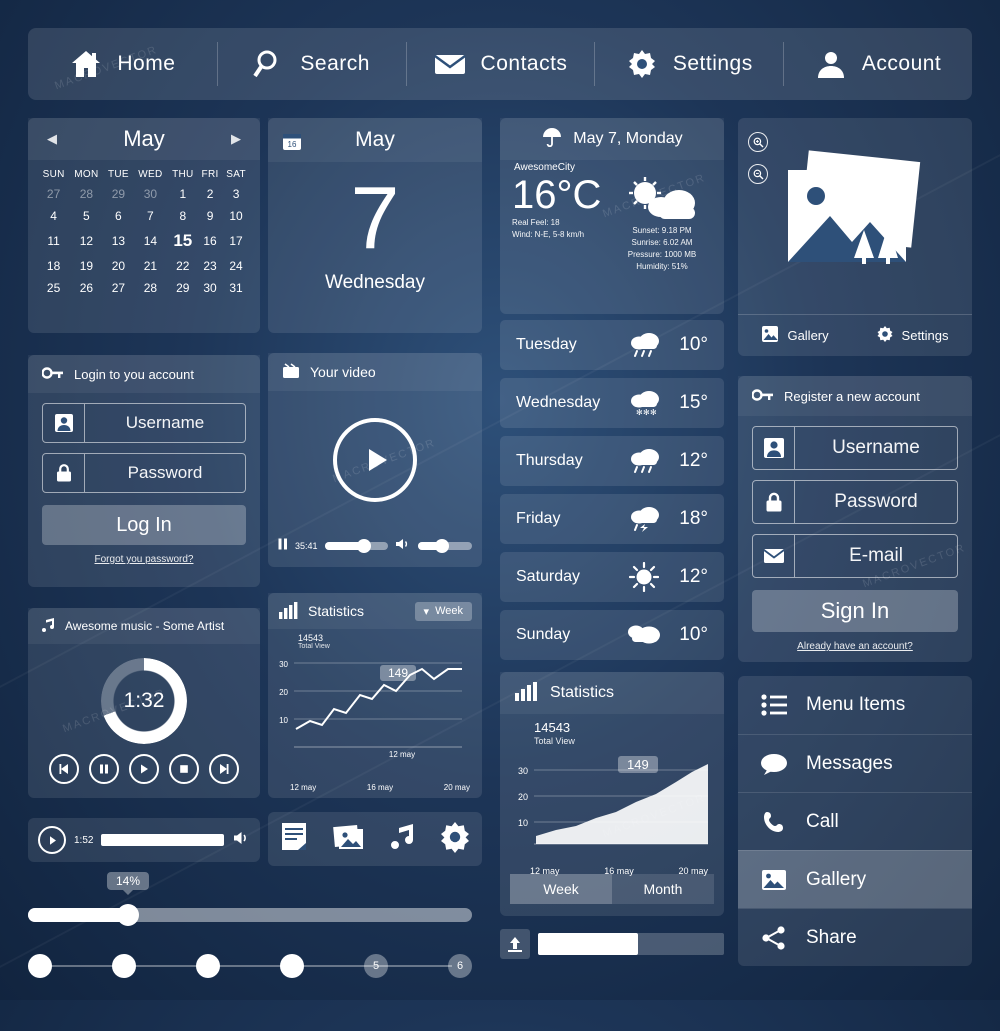 The height and width of the screenshot is (1031, 1000). What do you see at coordinates (236, 216) in the screenshot?
I see `calendar-day: 10` at bounding box center [236, 216].